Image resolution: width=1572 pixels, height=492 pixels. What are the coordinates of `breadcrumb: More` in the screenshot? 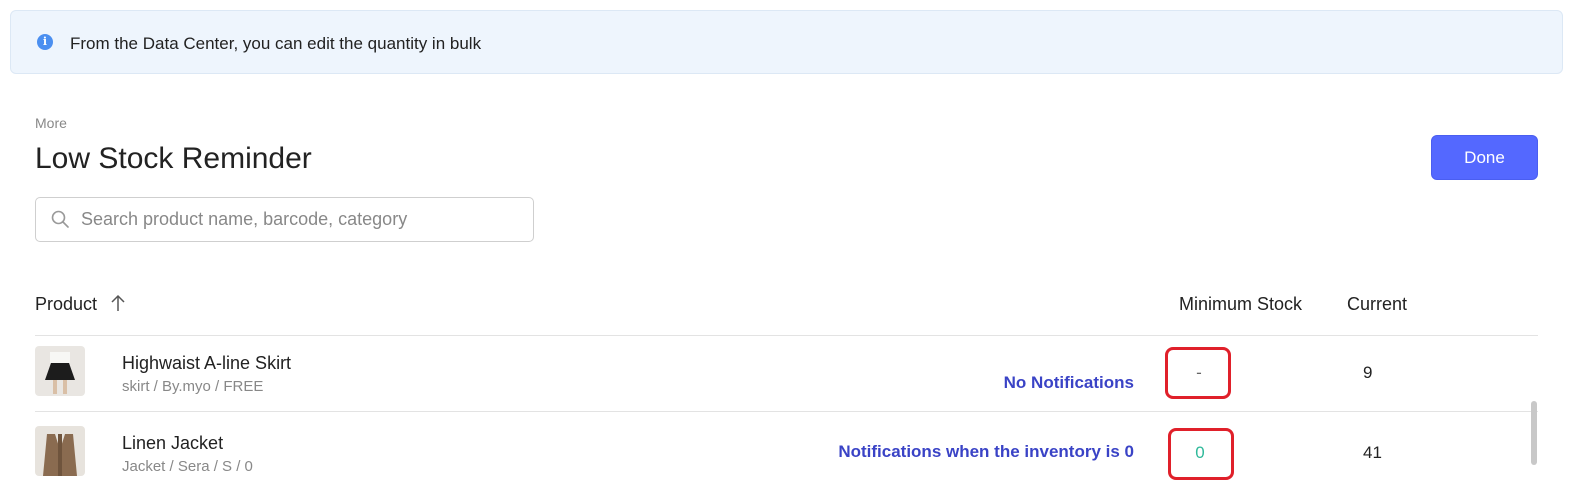 It's located at (51, 123).